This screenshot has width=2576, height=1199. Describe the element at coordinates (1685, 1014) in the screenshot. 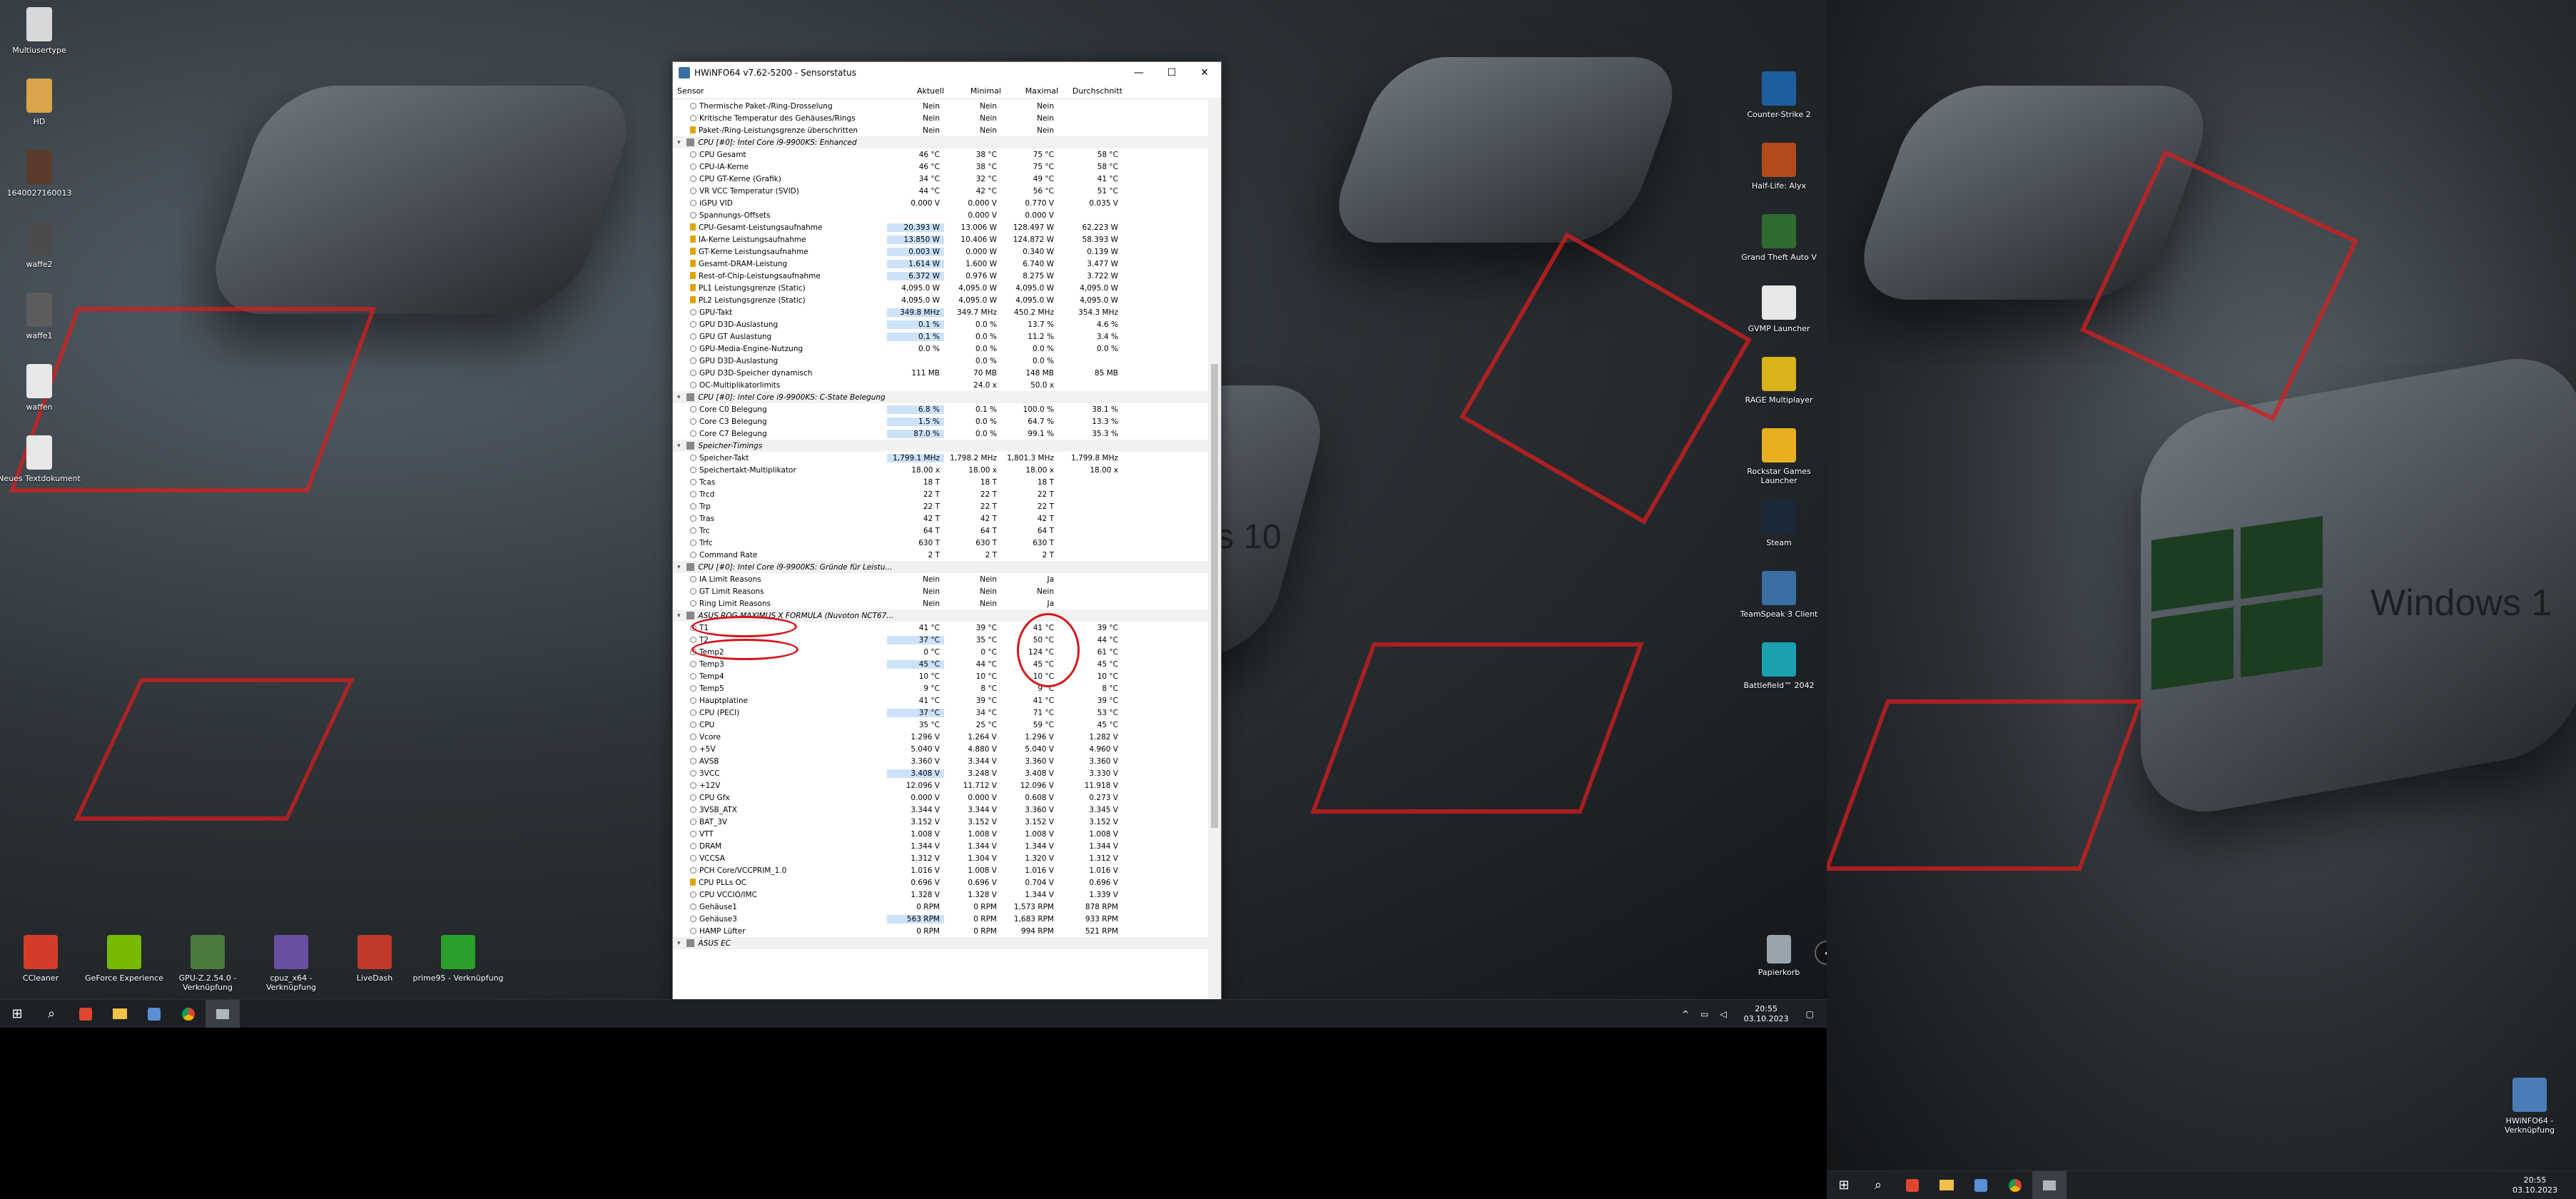

I see `tray-arrow-icon: ^` at that location.